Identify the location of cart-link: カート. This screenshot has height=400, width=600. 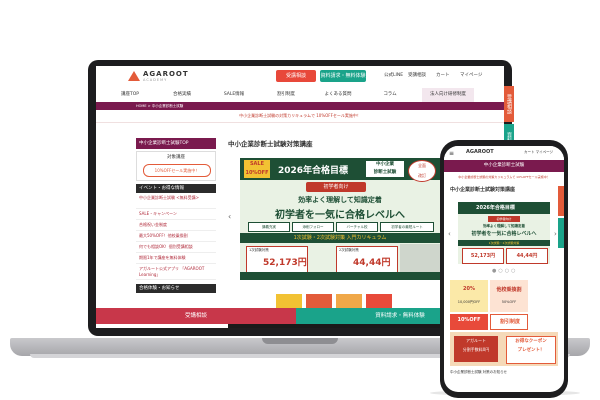
(443, 76).